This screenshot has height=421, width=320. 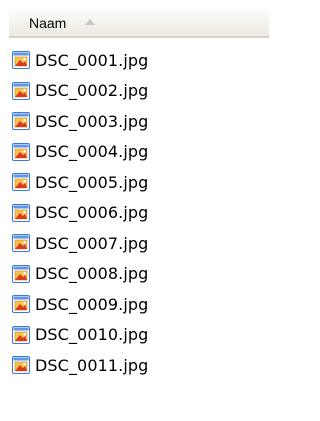 What do you see at coordinates (92, 304) in the screenshot?
I see `file-name: DSC_0009.jpg` at bounding box center [92, 304].